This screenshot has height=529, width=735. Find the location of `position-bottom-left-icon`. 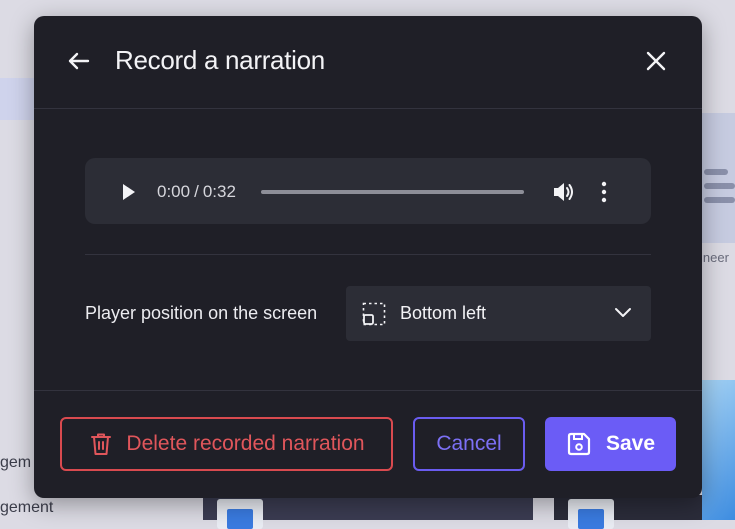

position-bottom-left-icon is located at coordinates (374, 314).